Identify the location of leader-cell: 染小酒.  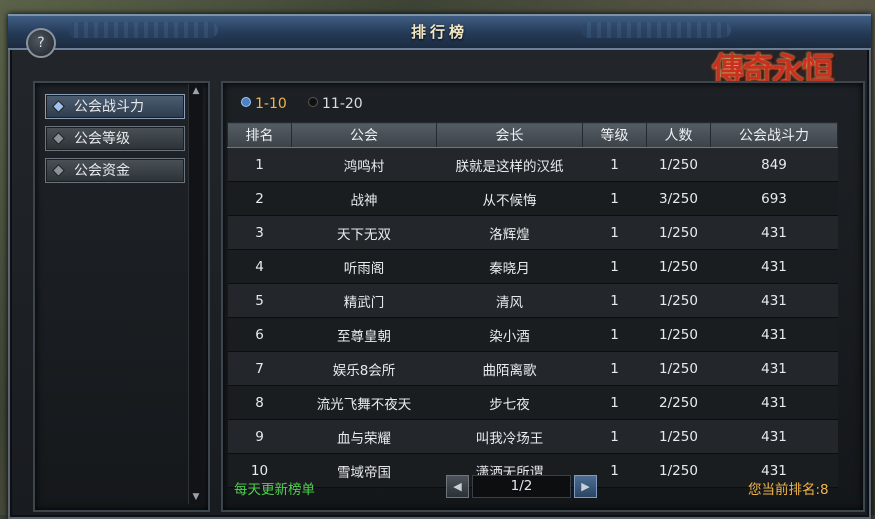
(509, 334).